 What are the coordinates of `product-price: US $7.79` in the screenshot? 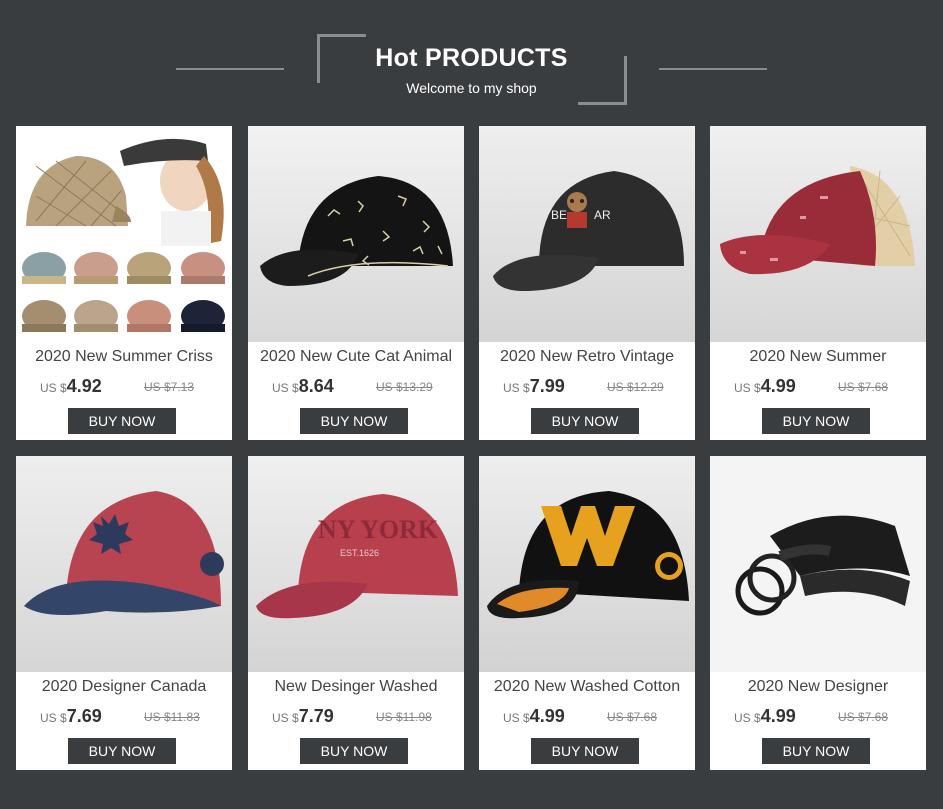 It's located at (303, 716).